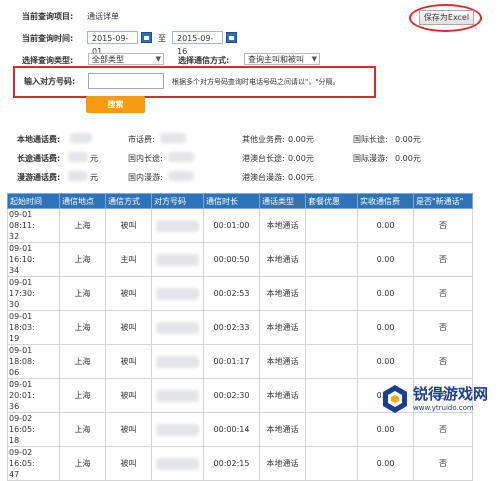 The height and width of the screenshot is (481, 500). I want to click on duration-cell: 00:02:33, so click(231, 327).